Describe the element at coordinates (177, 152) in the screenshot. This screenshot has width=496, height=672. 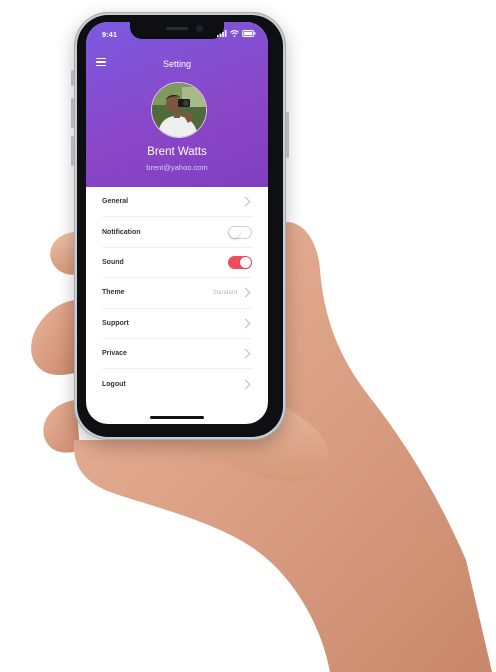
I see `user-name: Brent Watts` at that location.